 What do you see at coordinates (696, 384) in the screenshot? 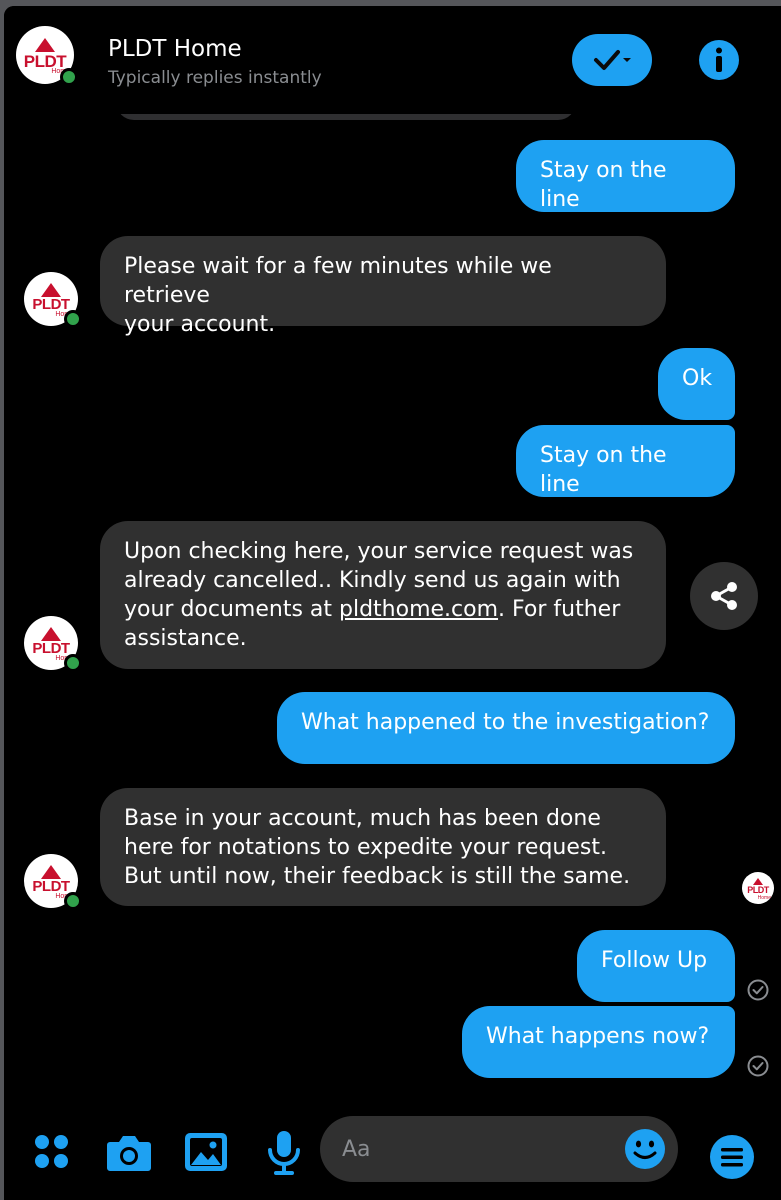
I see `outgoing-message: Ok` at bounding box center [696, 384].